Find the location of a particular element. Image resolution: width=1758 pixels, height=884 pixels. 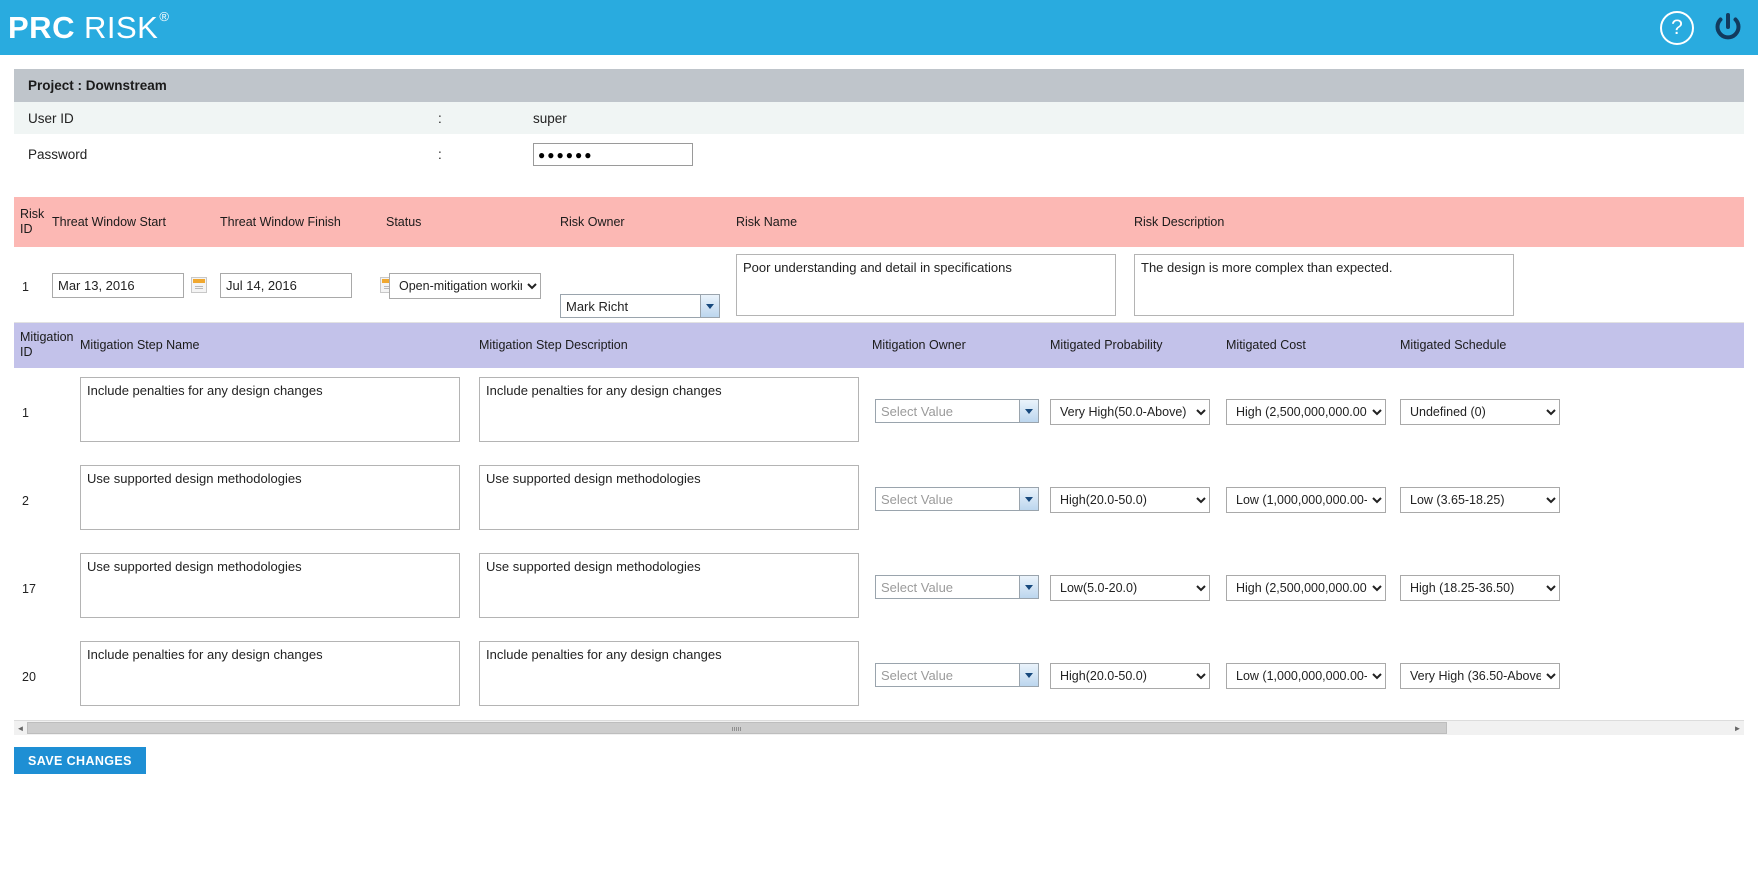

mitigated-schedule-select: Very High (36.50-Above) is located at coordinates (1480, 676).